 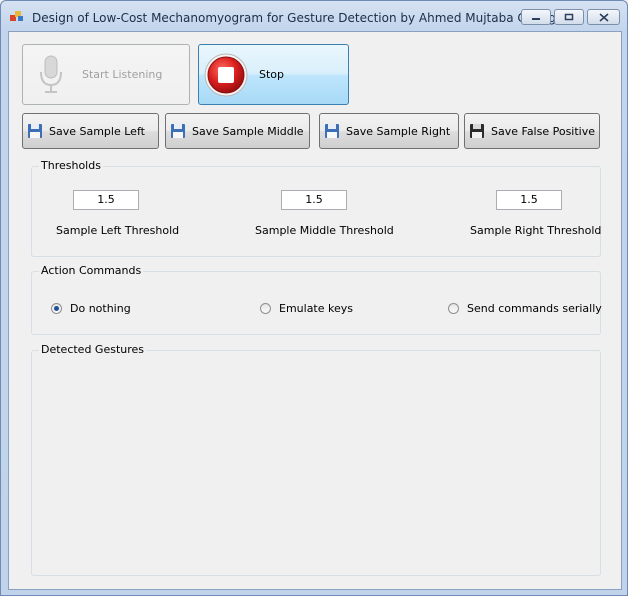 I want to click on save-sample-right-button: Save Sample Right, so click(x=389, y=131).